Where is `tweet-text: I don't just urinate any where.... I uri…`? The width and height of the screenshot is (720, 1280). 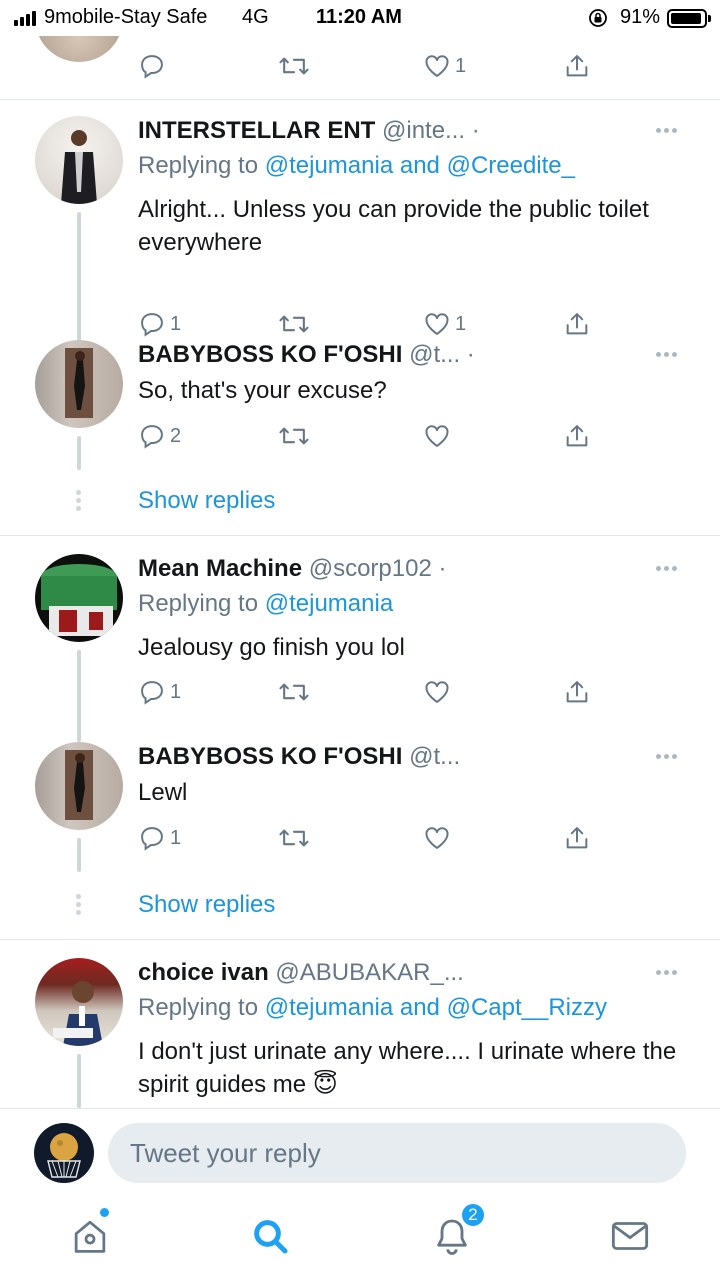 tweet-text: I don't just urinate any where.... I uri… is located at coordinates (408, 1068).